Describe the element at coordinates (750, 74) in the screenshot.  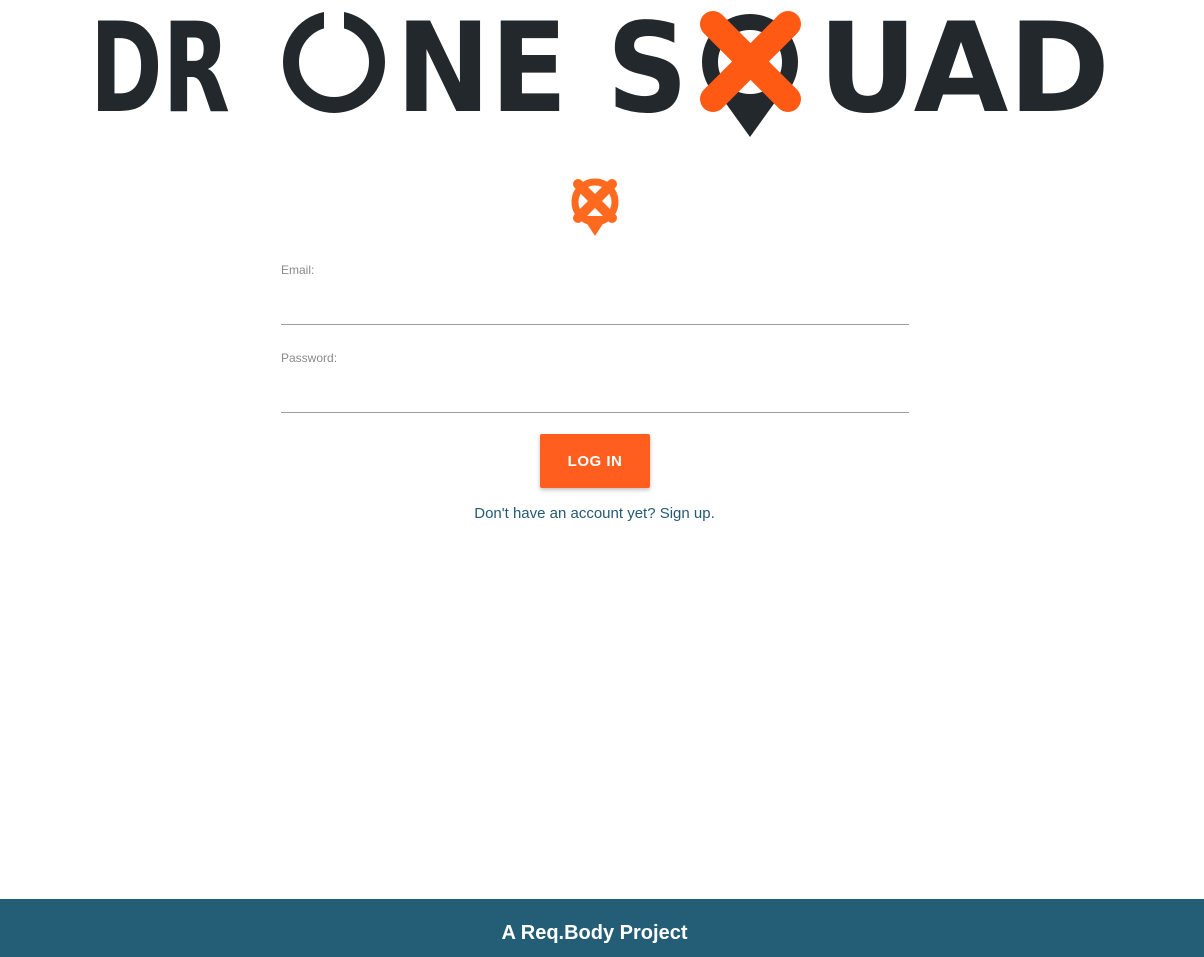
I see `brand-x-pin-icon` at that location.